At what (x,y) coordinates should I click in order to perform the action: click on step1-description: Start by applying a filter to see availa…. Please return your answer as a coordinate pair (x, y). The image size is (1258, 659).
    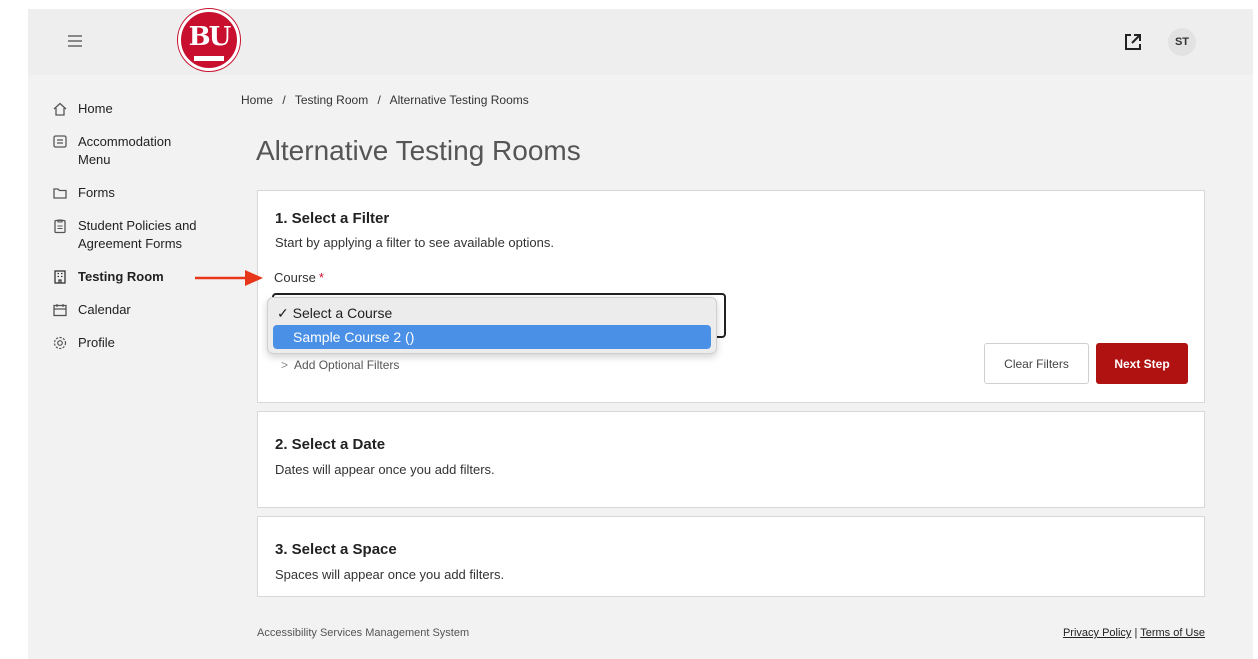
    Looking at the image, I should click on (414, 242).